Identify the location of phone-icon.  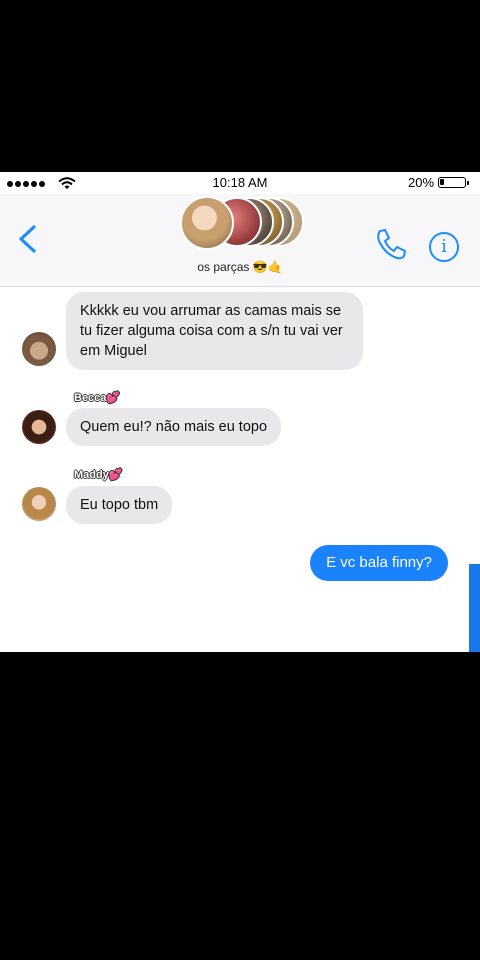
(391, 244).